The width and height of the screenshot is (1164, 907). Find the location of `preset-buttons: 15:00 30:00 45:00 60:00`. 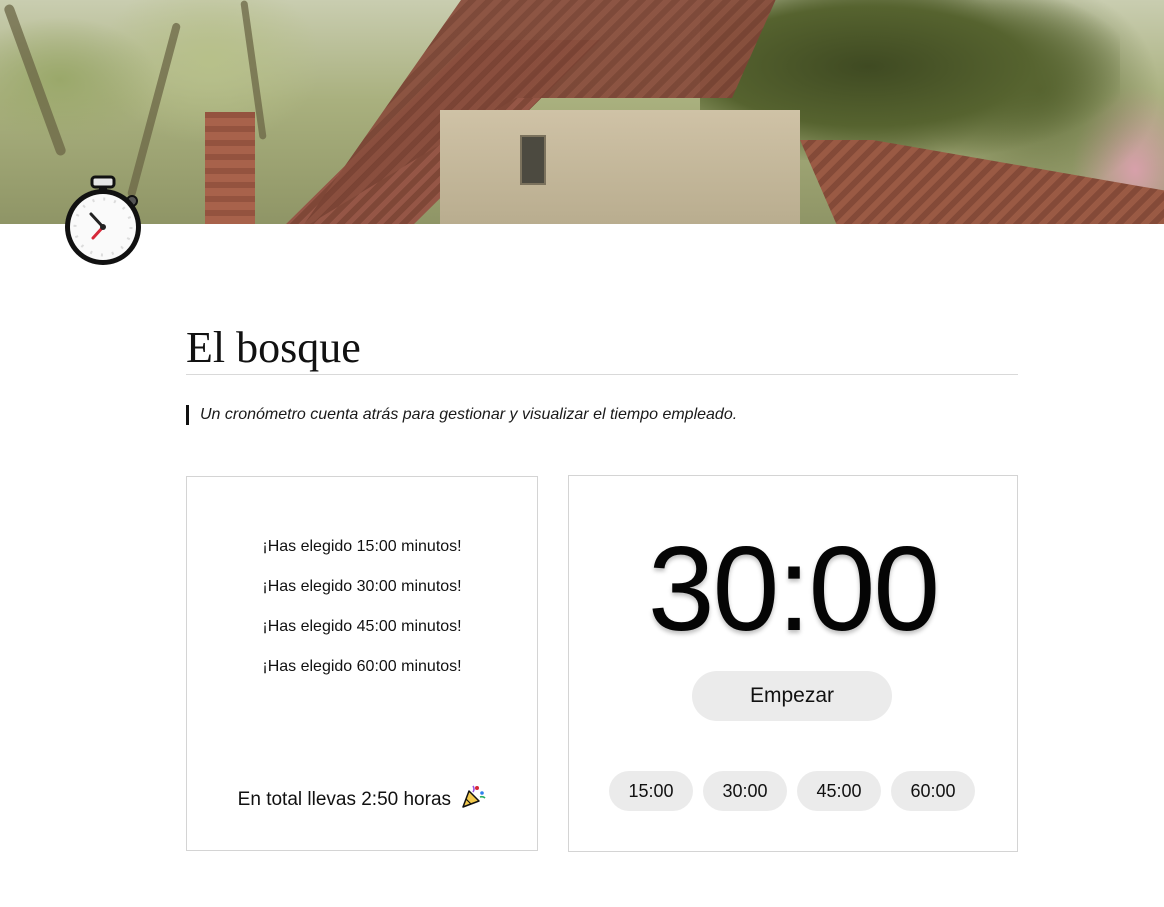

preset-buttons: 15:00 30:00 45:00 60:00 is located at coordinates (792, 791).